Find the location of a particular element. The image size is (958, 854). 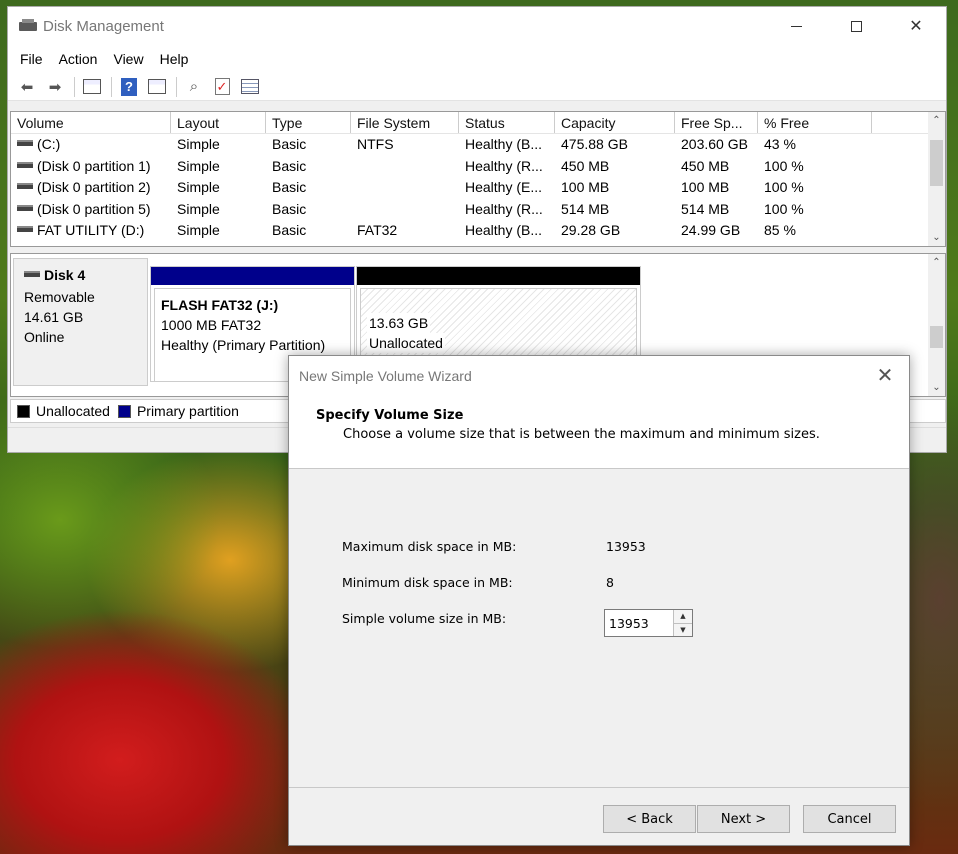

back-arrow-icon: ⬅ is located at coordinates (27, 87).